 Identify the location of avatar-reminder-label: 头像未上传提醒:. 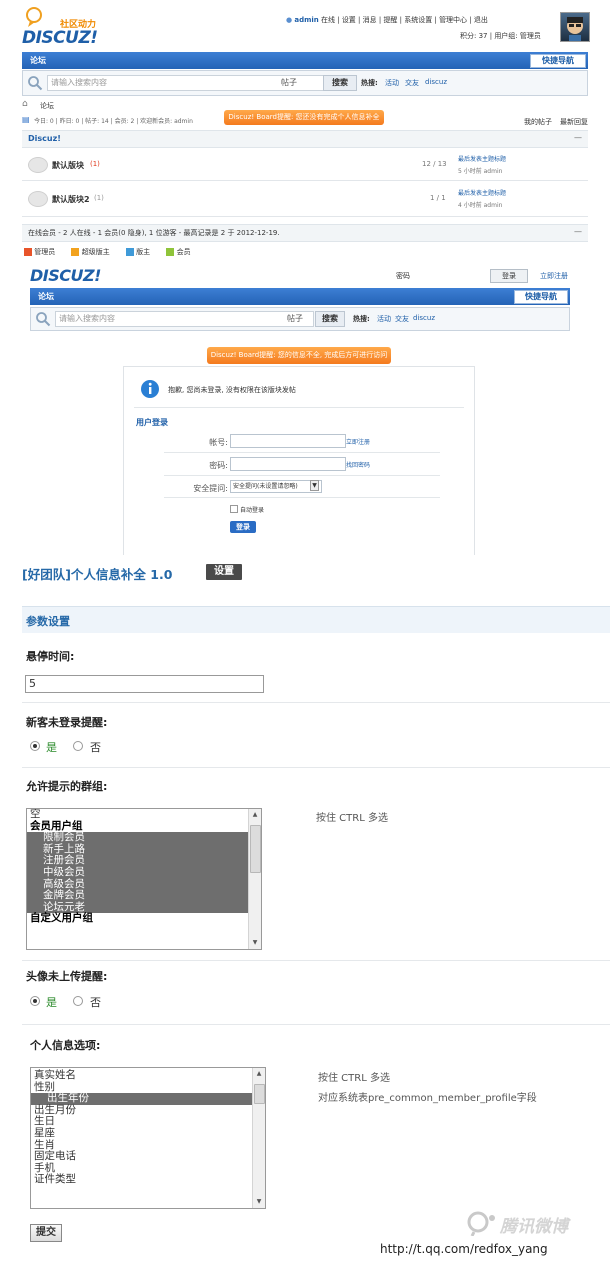
(67, 976).